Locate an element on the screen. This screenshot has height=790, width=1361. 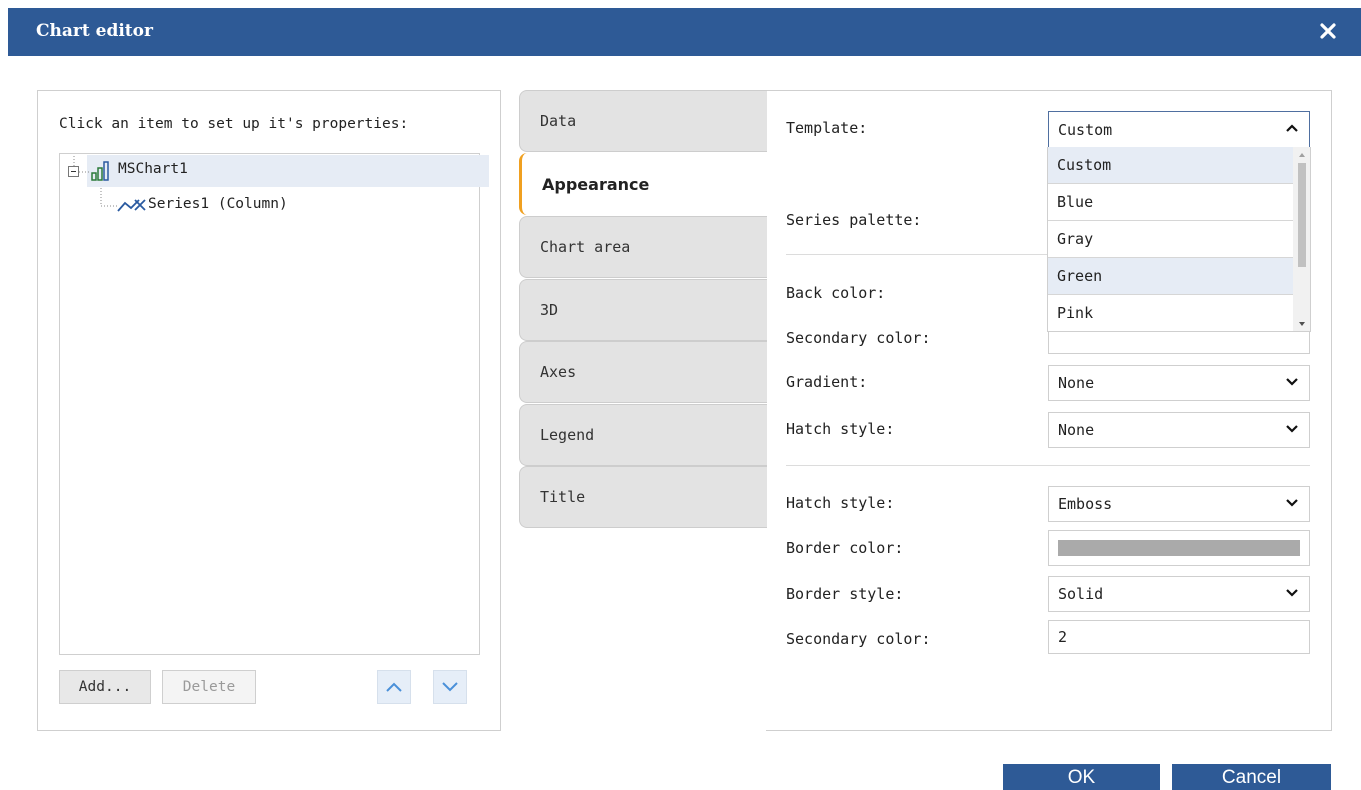
template-option-gray: Gray is located at coordinates (1171, 239).